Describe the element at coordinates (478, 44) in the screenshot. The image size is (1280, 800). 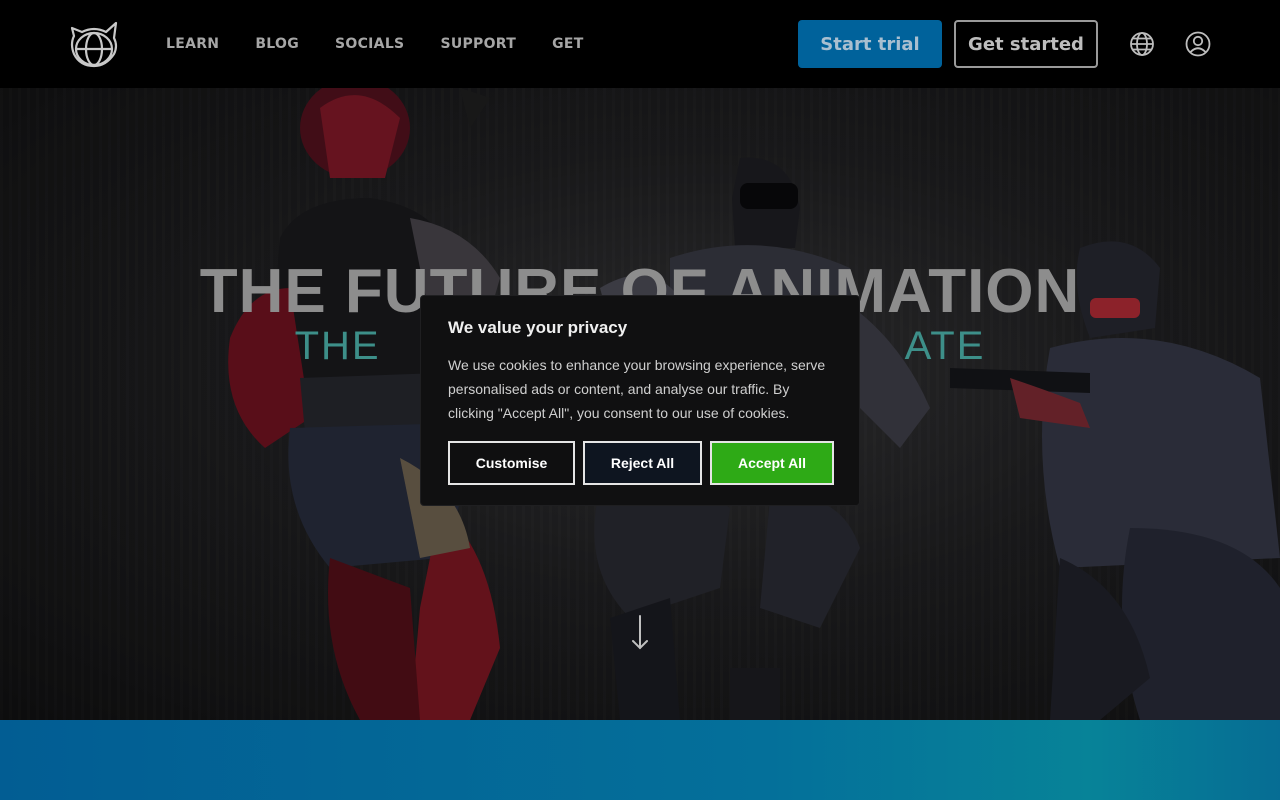
I see `nav-support: SUPPORT` at that location.